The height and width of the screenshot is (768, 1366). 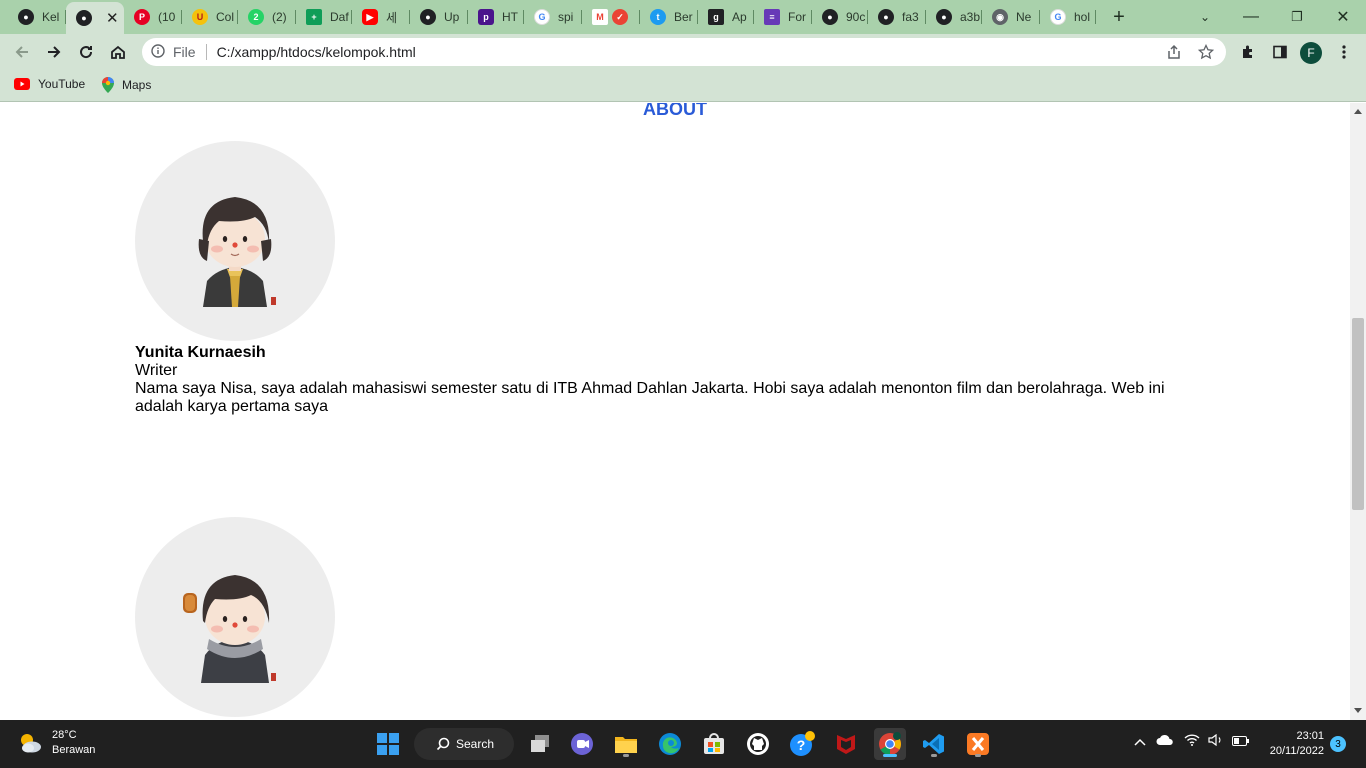 What do you see at coordinates (339, 17) in the screenshot?
I see `tab-label: Daf` at bounding box center [339, 17].